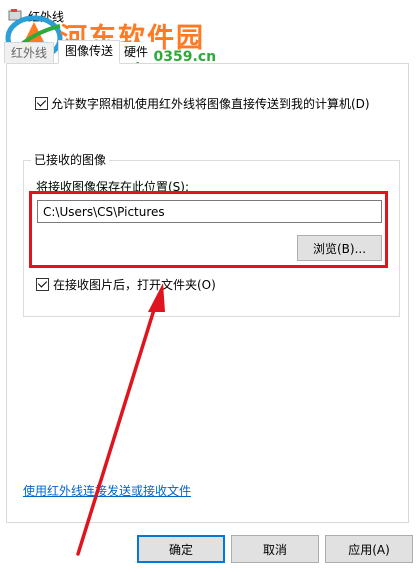  I want to click on send-receive-files-link: 使用红外线连接发送或接收文件, so click(107, 490).